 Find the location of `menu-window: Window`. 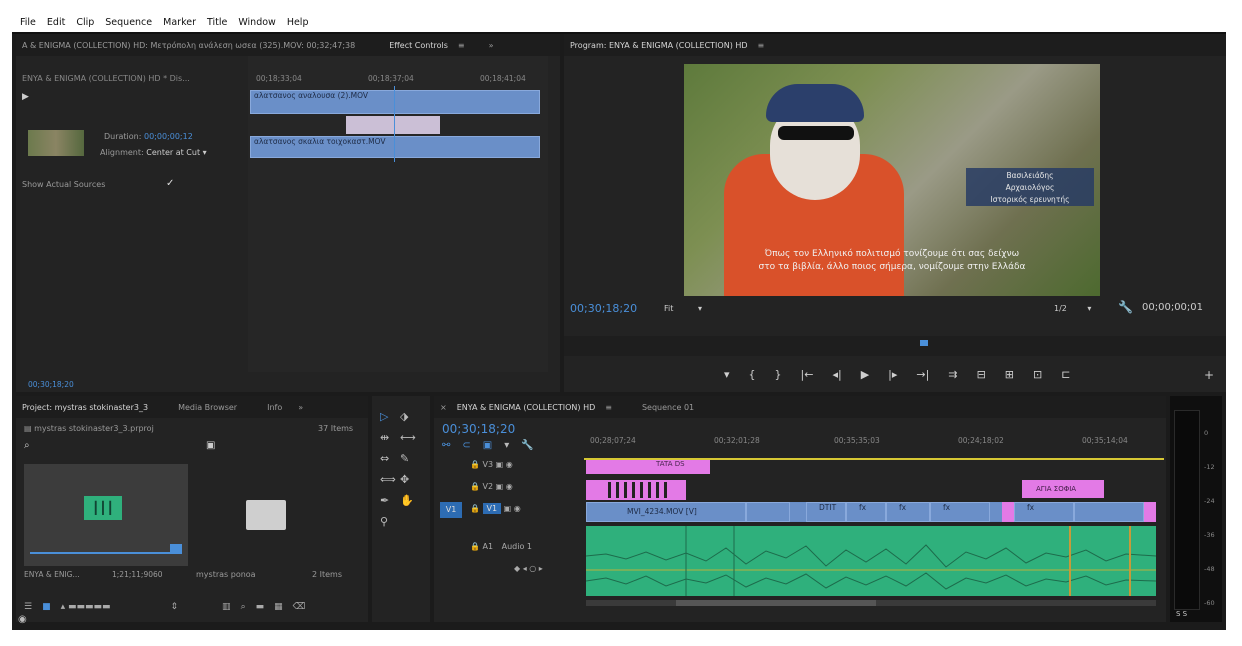

menu-window: Window is located at coordinates (256, 22).